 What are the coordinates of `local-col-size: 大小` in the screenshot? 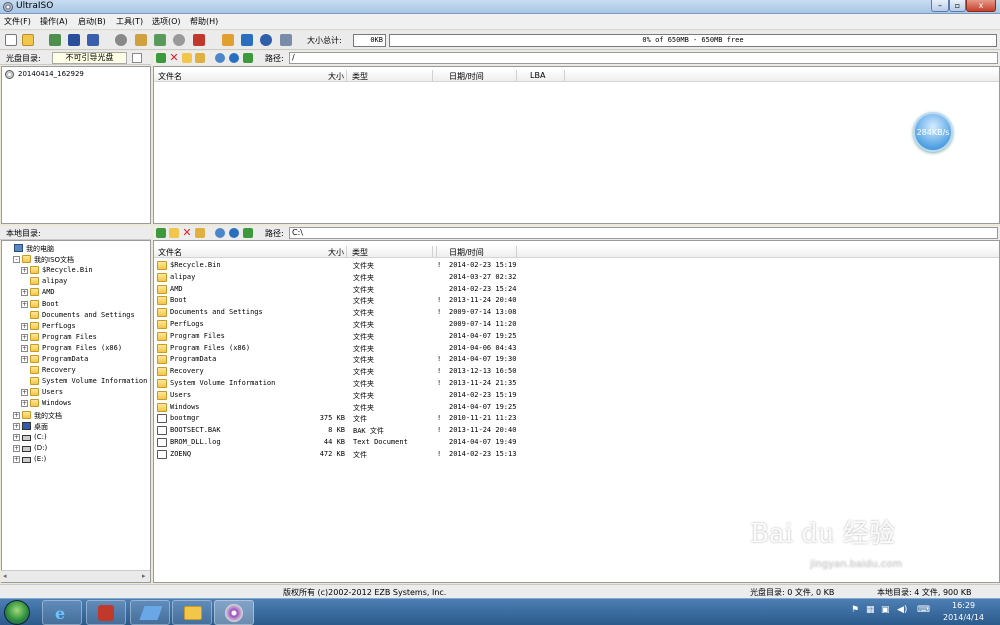 It's located at (336, 252).